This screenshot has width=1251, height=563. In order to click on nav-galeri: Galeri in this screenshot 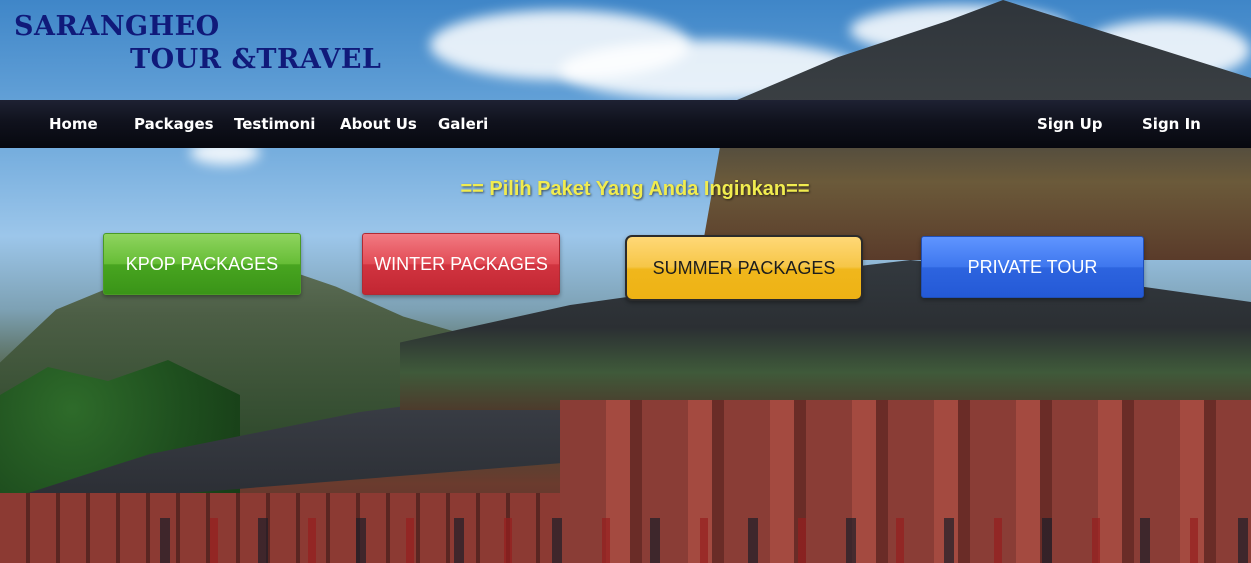, I will do `click(463, 124)`.